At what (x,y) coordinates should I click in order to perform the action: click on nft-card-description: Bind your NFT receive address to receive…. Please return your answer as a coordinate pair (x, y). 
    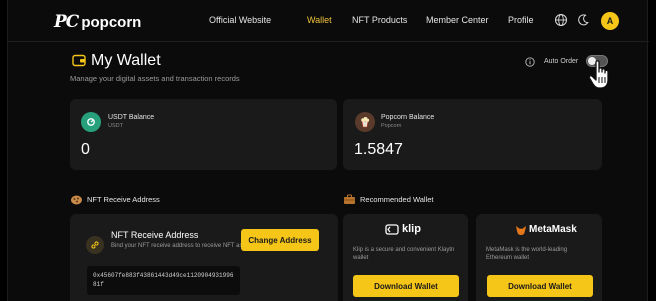
    Looking at the image, I should click on (182, 246).